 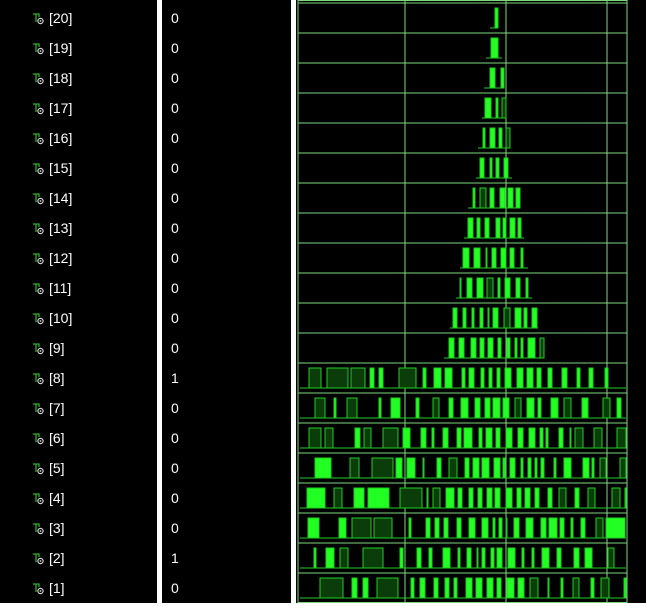 I want to click on signal-name: [19], so click(x=61, y=48).